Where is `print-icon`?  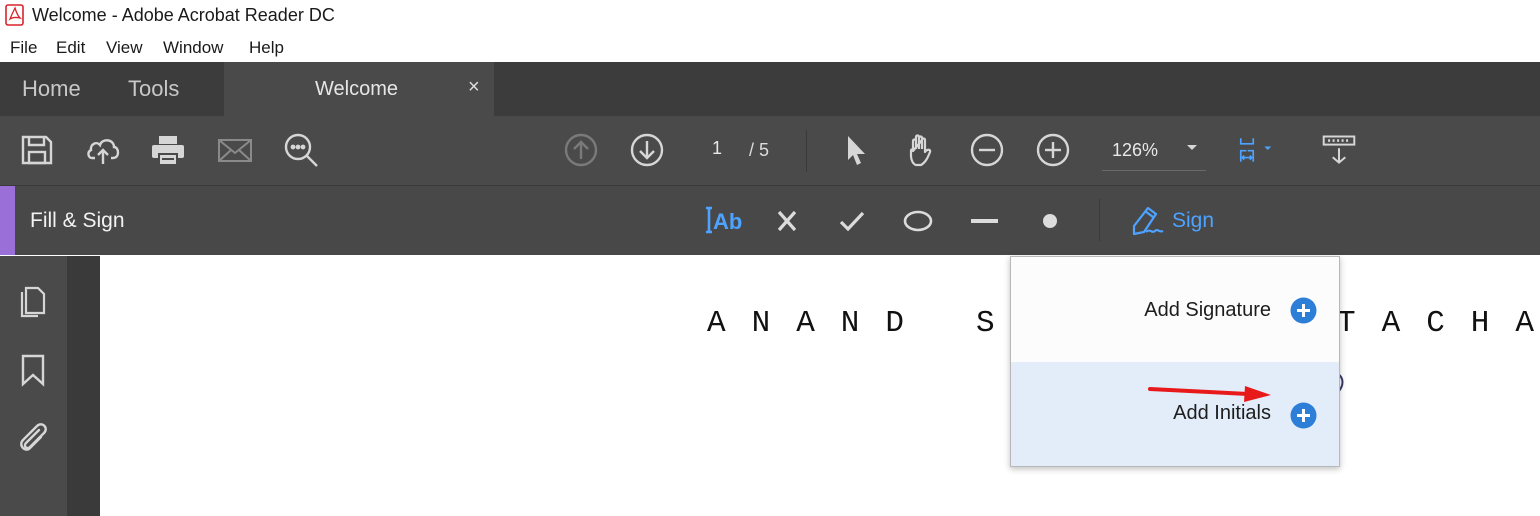
print-icon is located at coordinates (168, 151).